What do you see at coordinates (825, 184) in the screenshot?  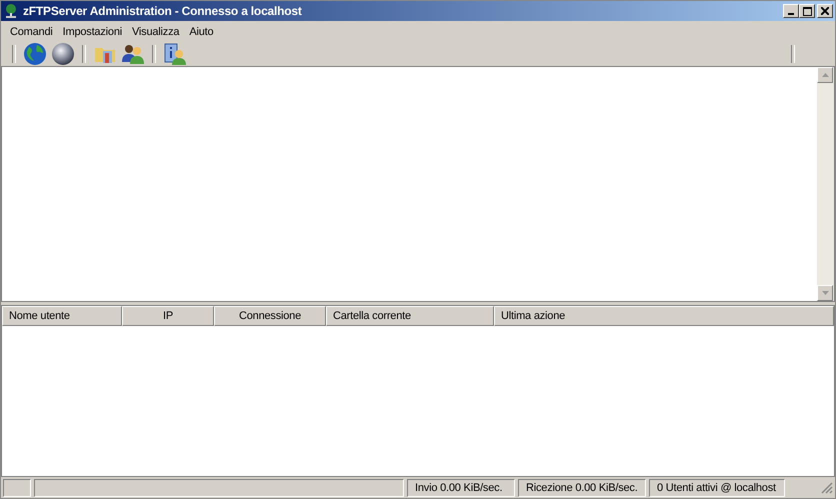 I see `scrollbar` at bounding box center [825, 184].